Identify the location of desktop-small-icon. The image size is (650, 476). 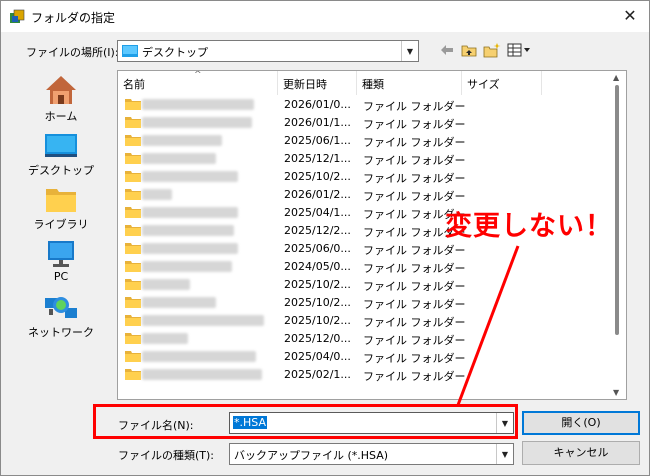
(130, 51).